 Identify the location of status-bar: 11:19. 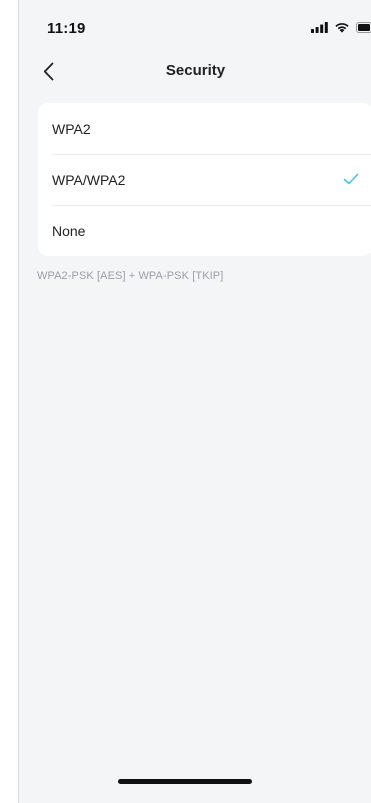
(195, 25).